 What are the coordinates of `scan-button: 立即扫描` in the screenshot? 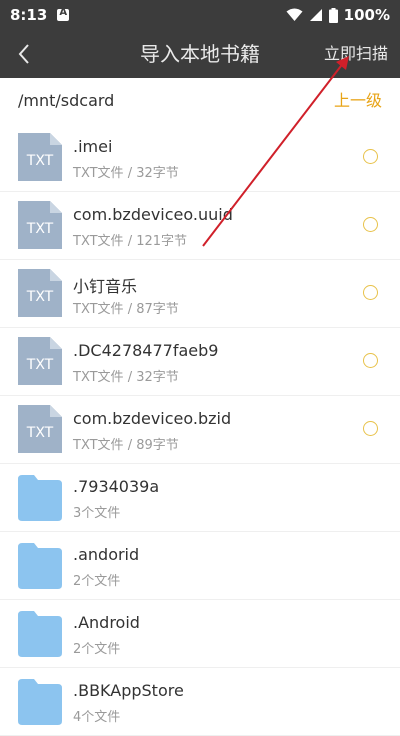 It's located at (356, 54).